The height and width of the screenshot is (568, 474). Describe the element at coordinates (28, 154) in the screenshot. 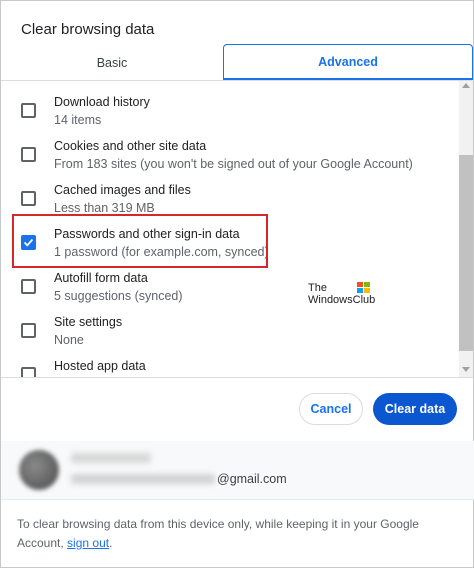

I see `cookies-checkbox` at that location.